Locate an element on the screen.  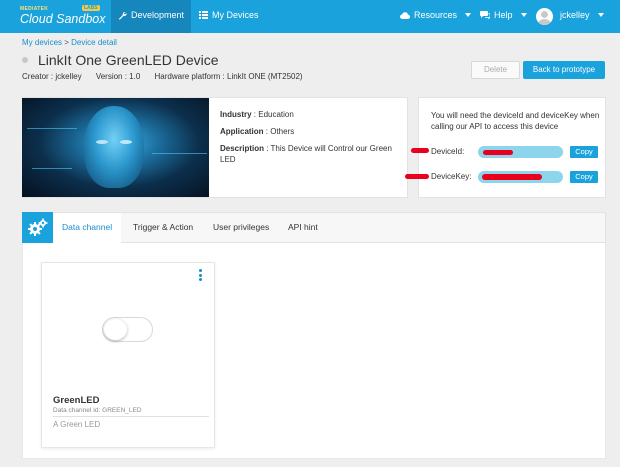
list-icon is located at coordinates (203, 15).